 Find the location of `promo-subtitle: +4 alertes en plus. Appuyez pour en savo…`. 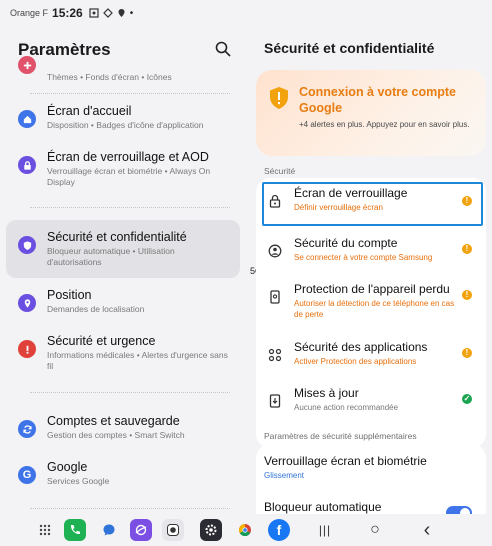

promo-subtitle: +4 alertes en plus. Appuyez pour en savo… is located at coordinates (384, 124).